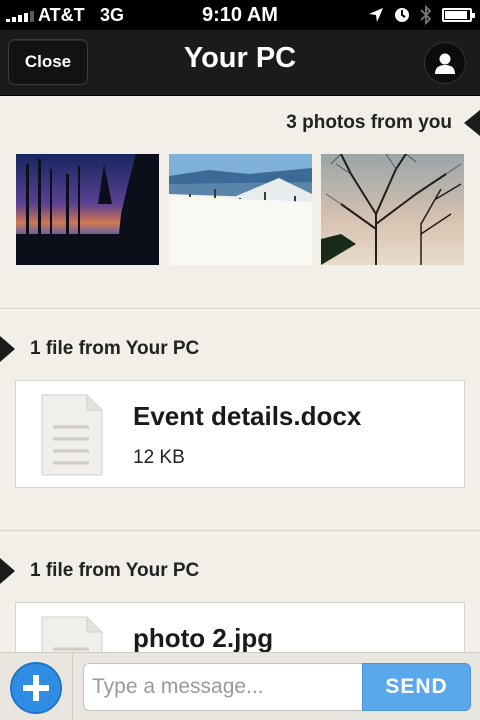 The image size is (480, 720). What do you see at coordinates (376, 15) in the screenshot?
I see `location-icon` at bounding box center [376, 15].